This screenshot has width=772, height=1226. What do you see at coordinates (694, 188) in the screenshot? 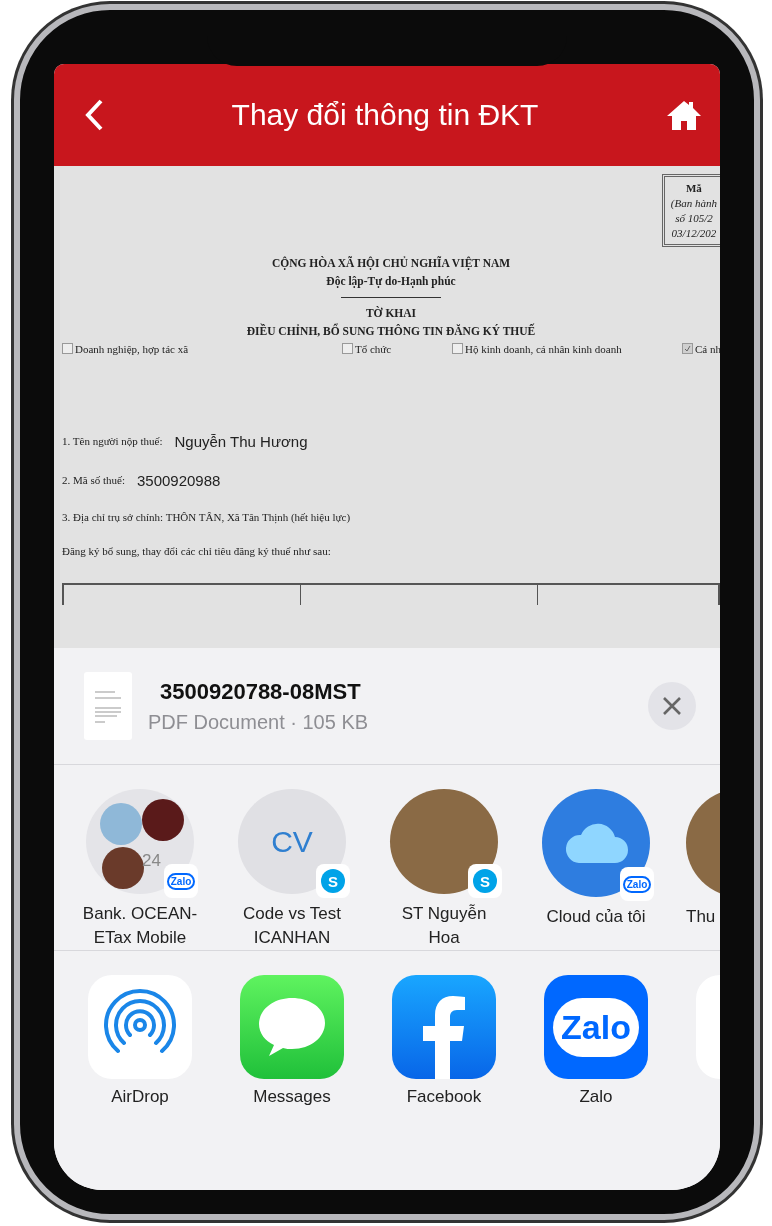
I see `form-code-text: Mẫ` at bounding box center [694, 188].